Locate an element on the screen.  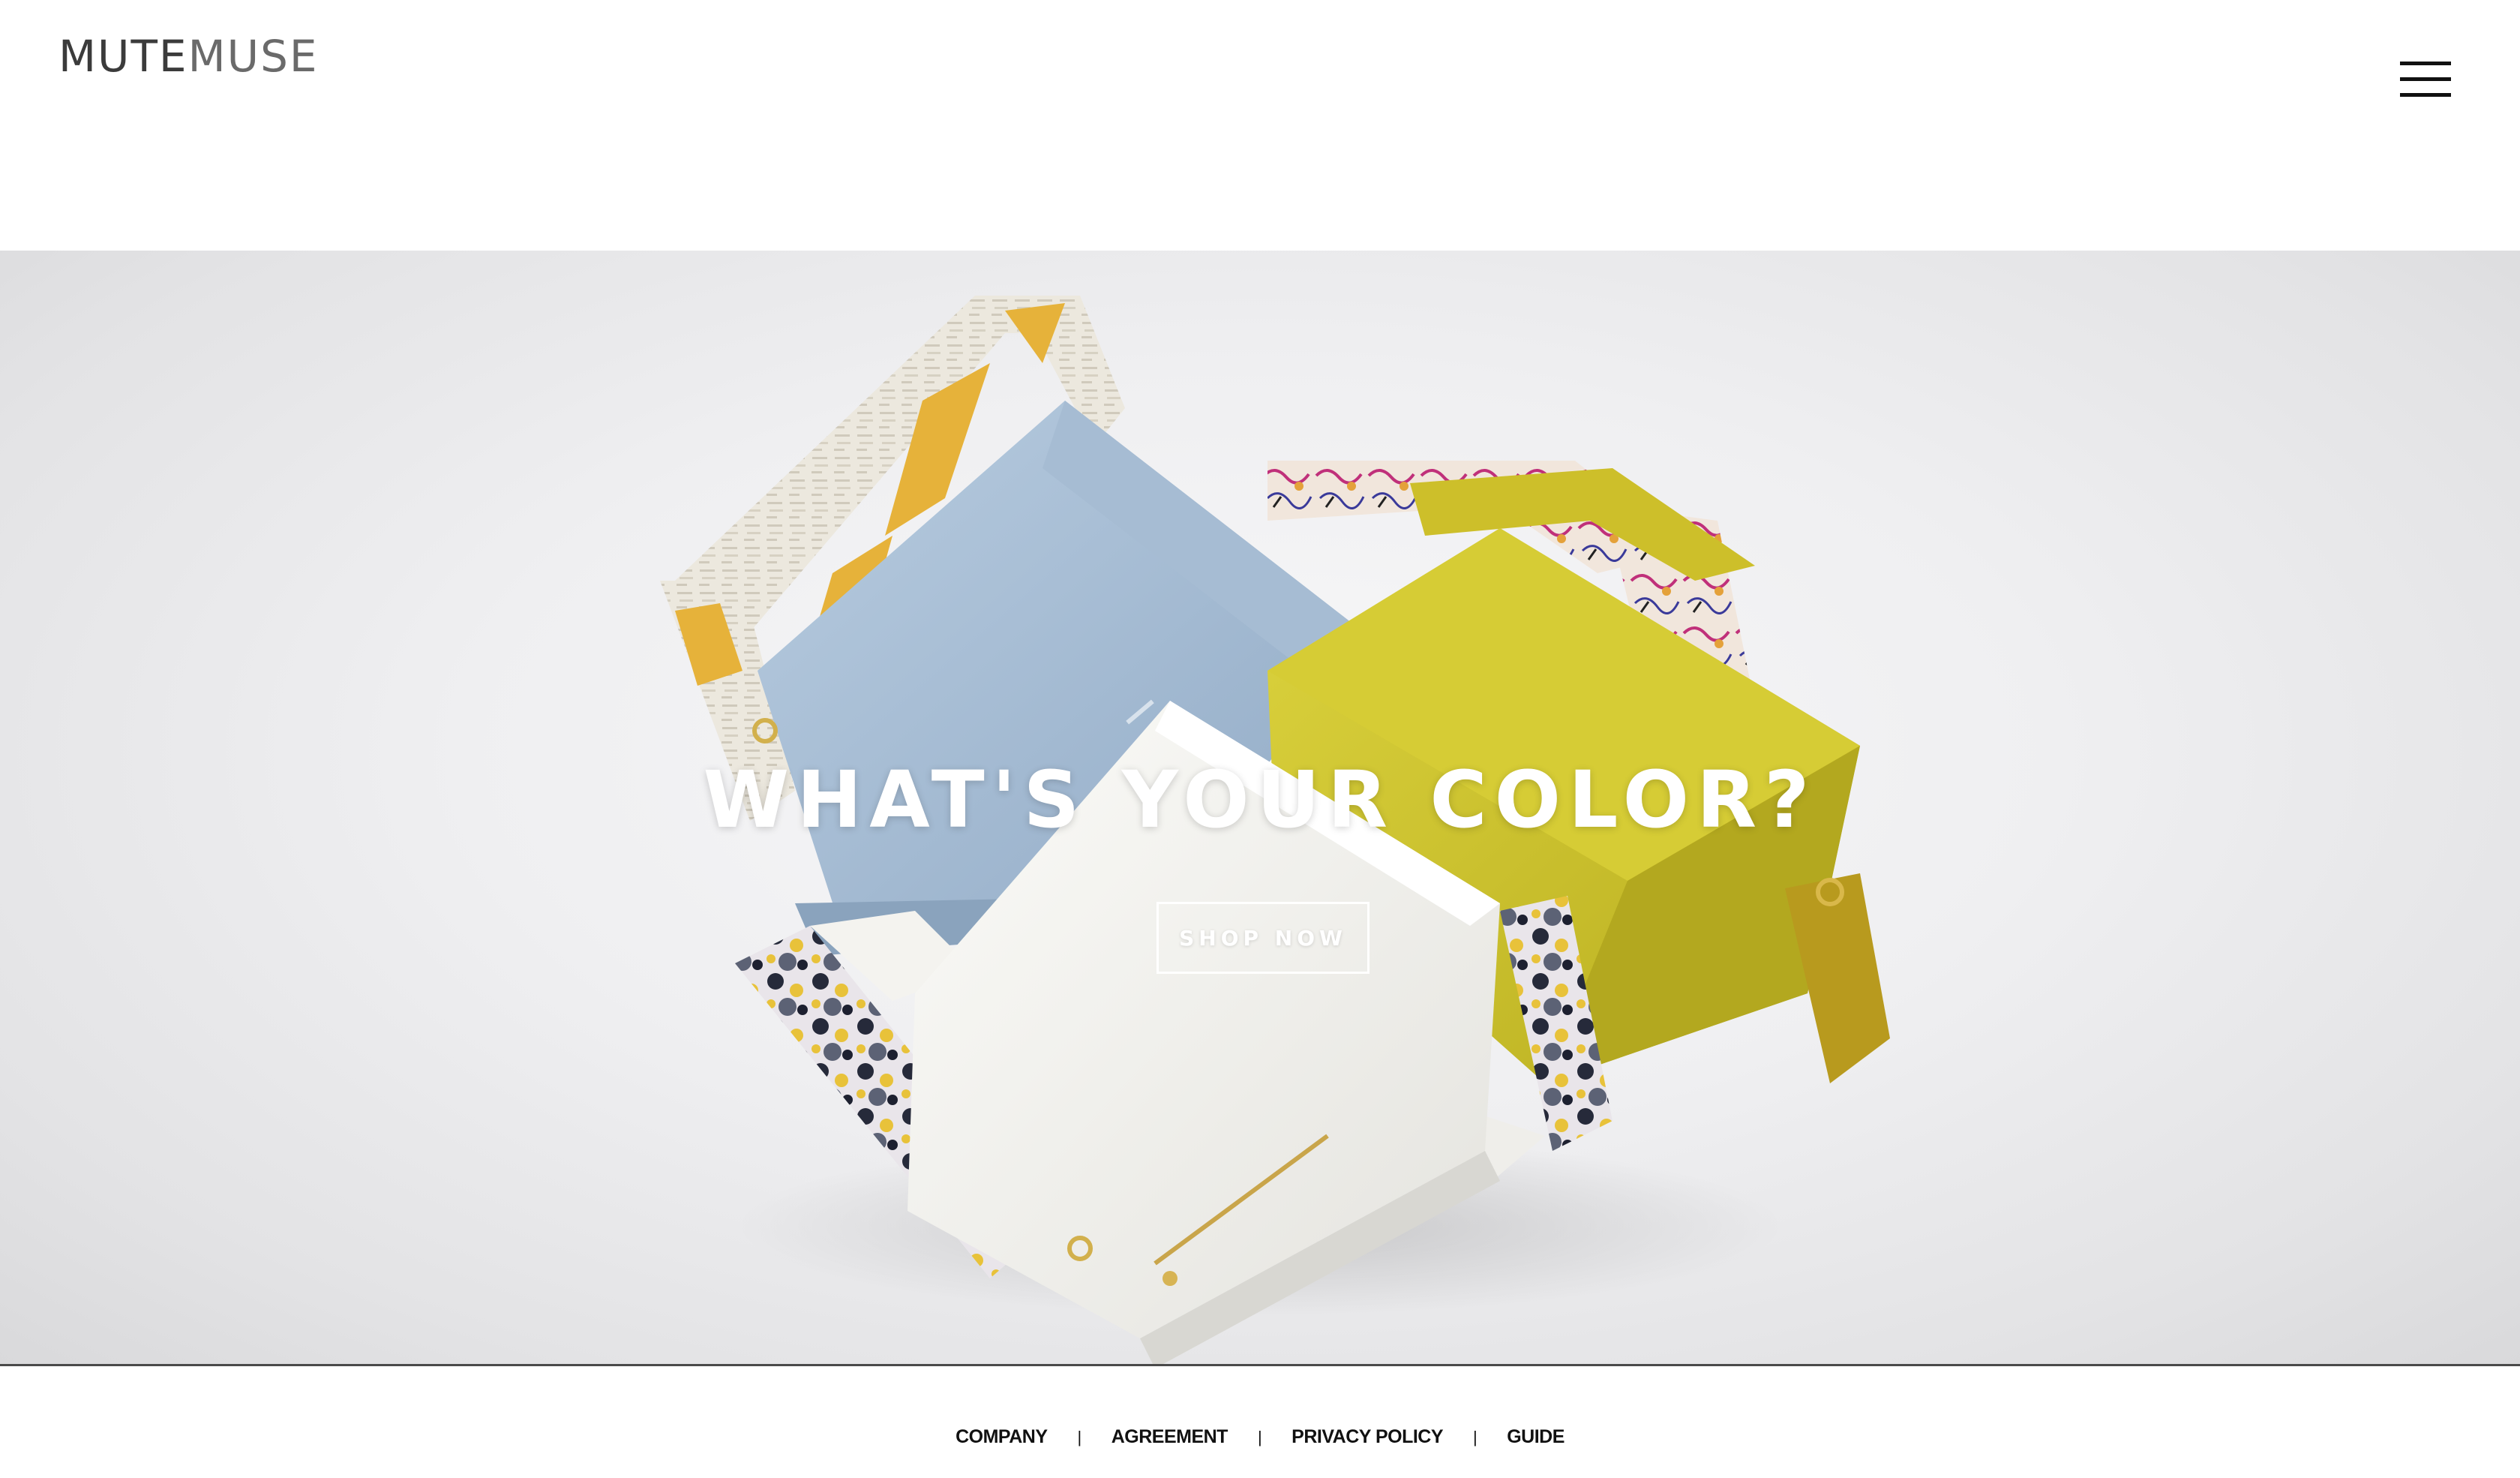
logo-text-muse: MUSE is located at coordinates (253, 56).